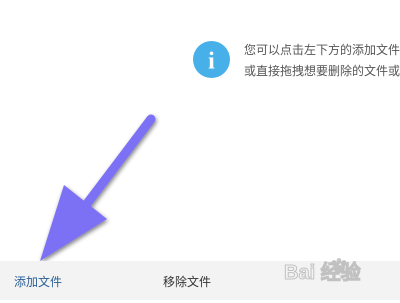  I want to click on add-file-button: 添加文件, so click(38, 280).